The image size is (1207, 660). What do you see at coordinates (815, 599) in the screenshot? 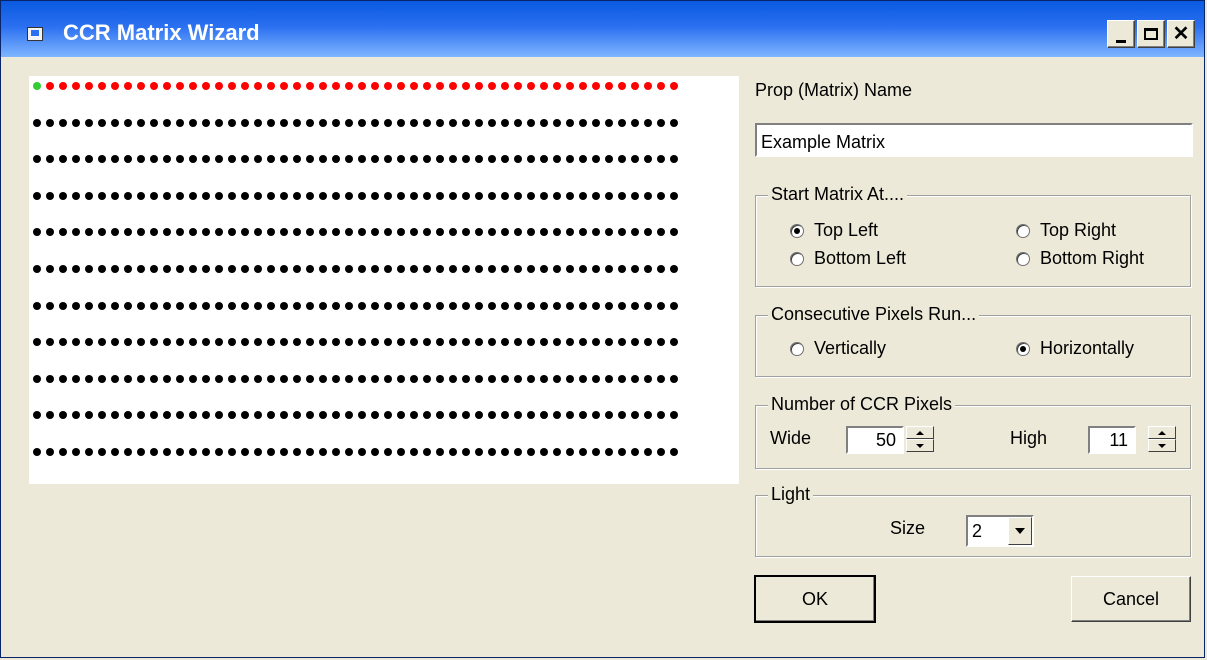
I see `ok-button: OK` at bounding box center [815, 599].